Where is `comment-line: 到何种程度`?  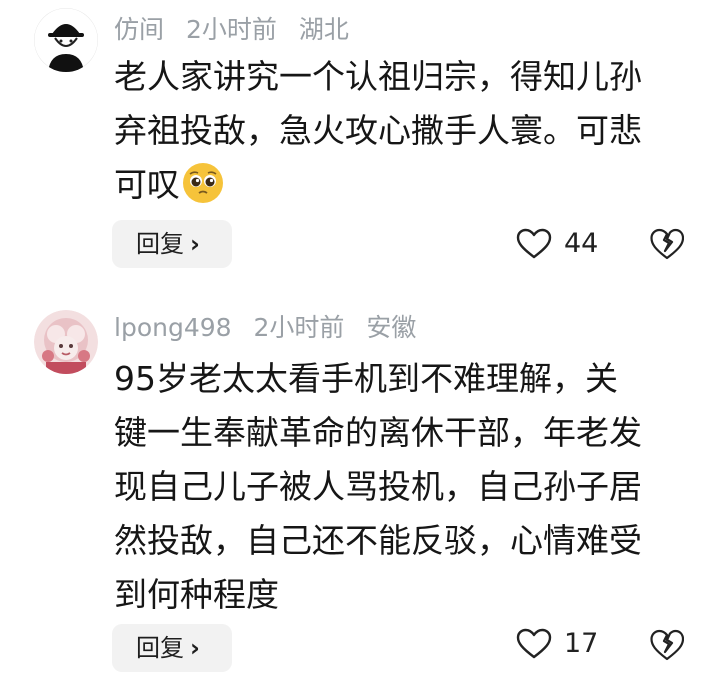 comment-line: 到何种程度 is located at coordinates (196, 594).